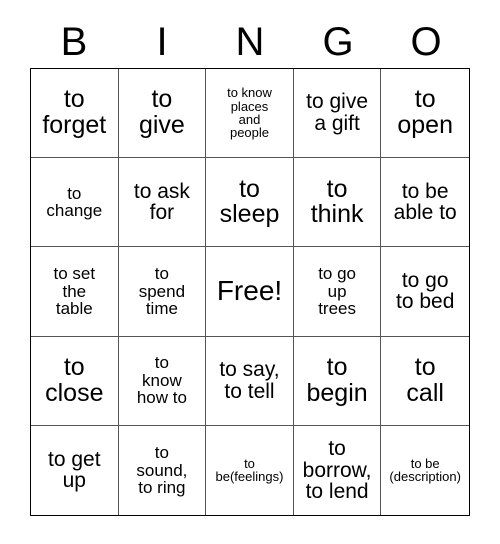 The height and width of the screenshot is (544, 500). I want to click on bingo-cell-label: Free!, so click(249, 291).